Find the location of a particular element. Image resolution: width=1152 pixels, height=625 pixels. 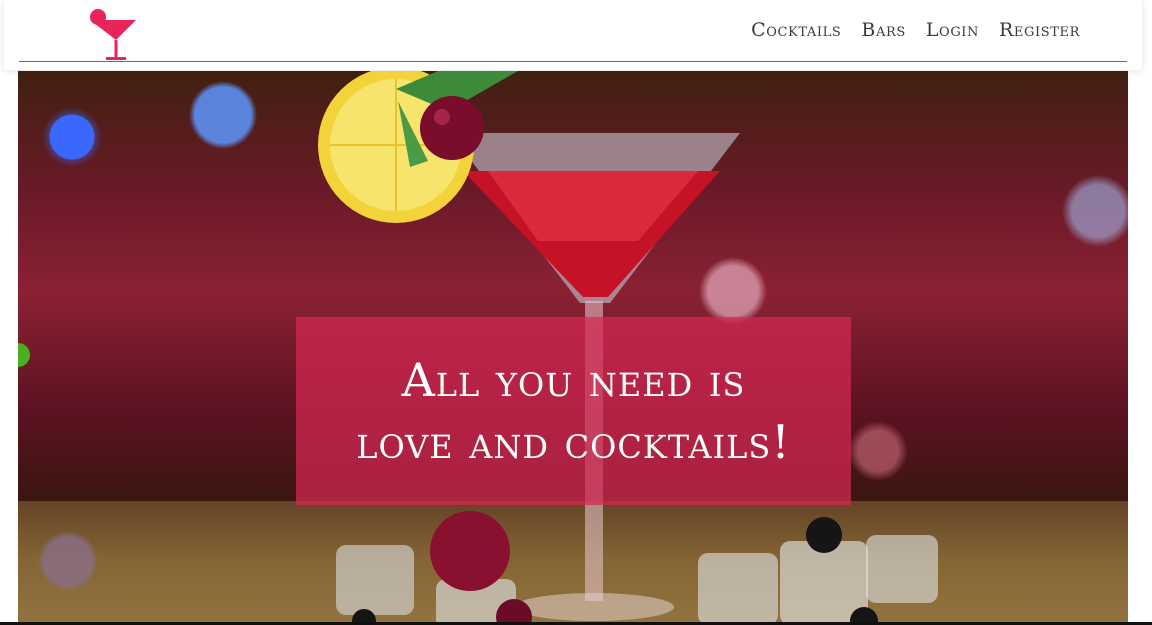

nav-link-bars: Bars is located at coordinates (883, 30).